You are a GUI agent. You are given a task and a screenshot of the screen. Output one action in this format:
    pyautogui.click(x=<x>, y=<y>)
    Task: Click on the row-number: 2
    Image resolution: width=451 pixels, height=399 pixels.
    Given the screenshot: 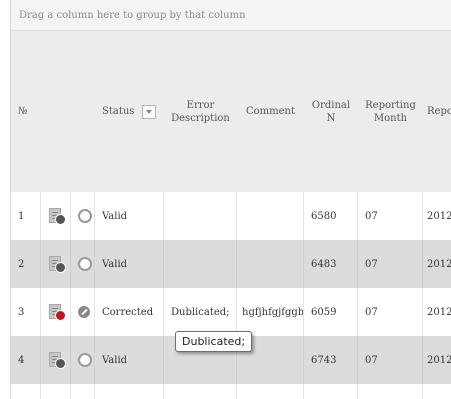 What is the action you would take?
    pyautogui.click(x=26, y=264)
    